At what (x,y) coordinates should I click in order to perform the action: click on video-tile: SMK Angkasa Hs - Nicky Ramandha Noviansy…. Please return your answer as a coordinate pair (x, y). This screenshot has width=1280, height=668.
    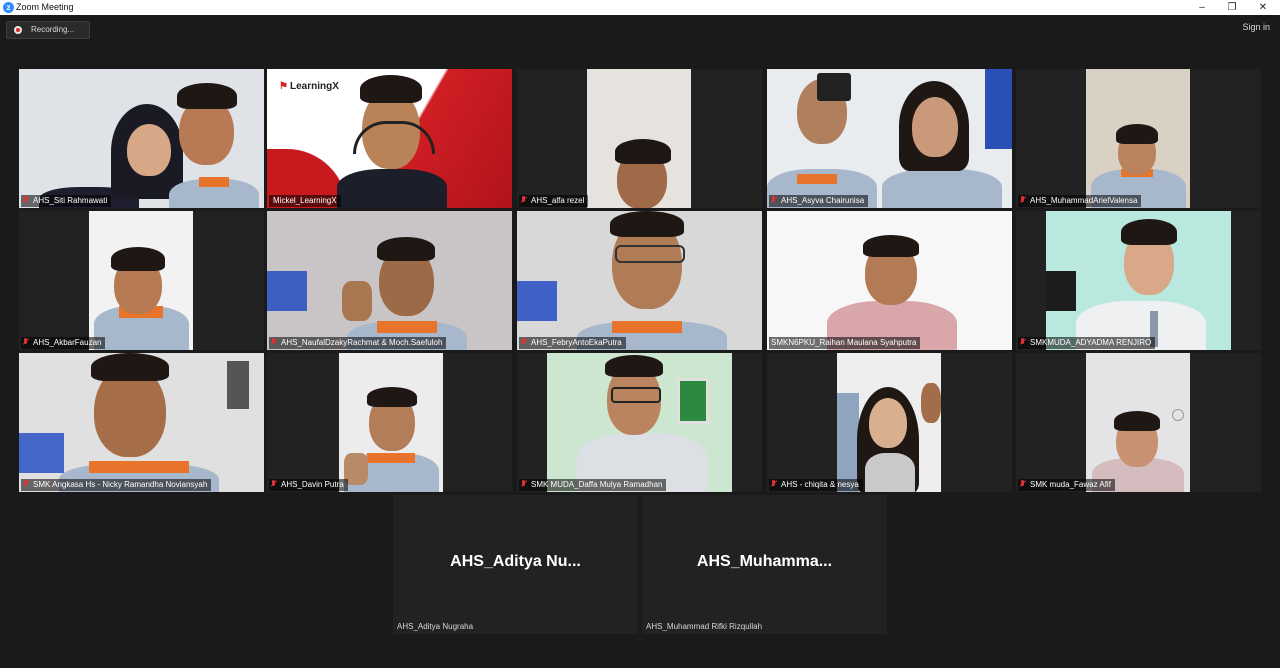
    Looking at the image, I should click on (141, 422).